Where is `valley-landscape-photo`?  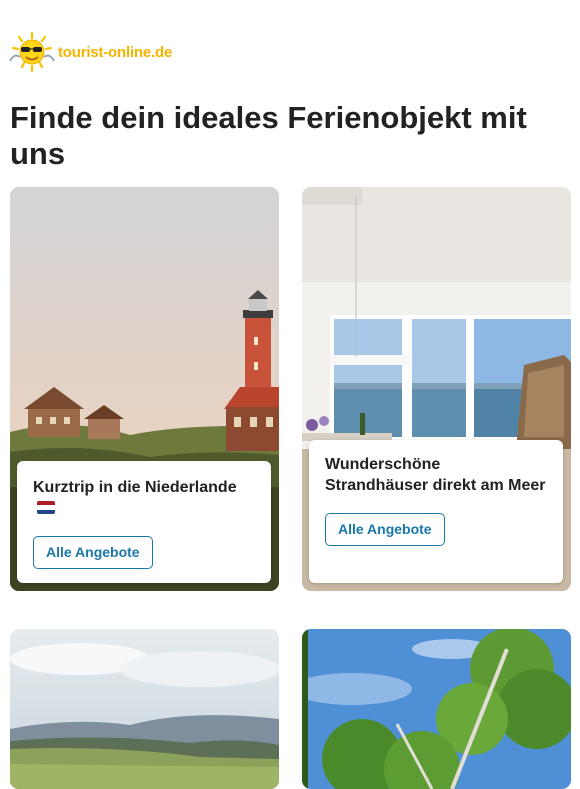
valley-landscape-photo is located at coordinates (144, 709).